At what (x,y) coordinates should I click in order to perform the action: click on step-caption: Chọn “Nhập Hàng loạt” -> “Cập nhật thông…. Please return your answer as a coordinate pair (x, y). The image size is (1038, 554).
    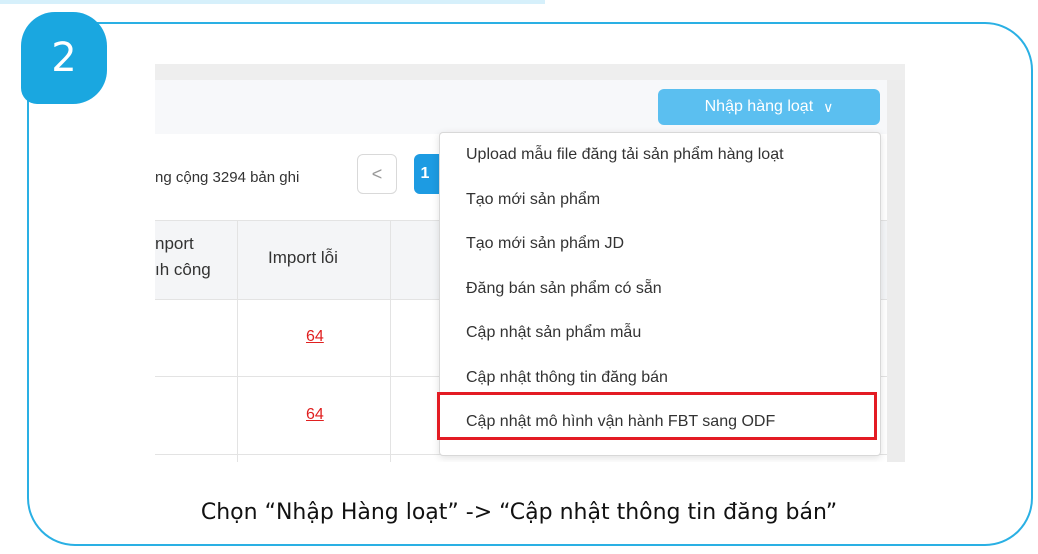
    Looking at the image, I should click on (519, 512).